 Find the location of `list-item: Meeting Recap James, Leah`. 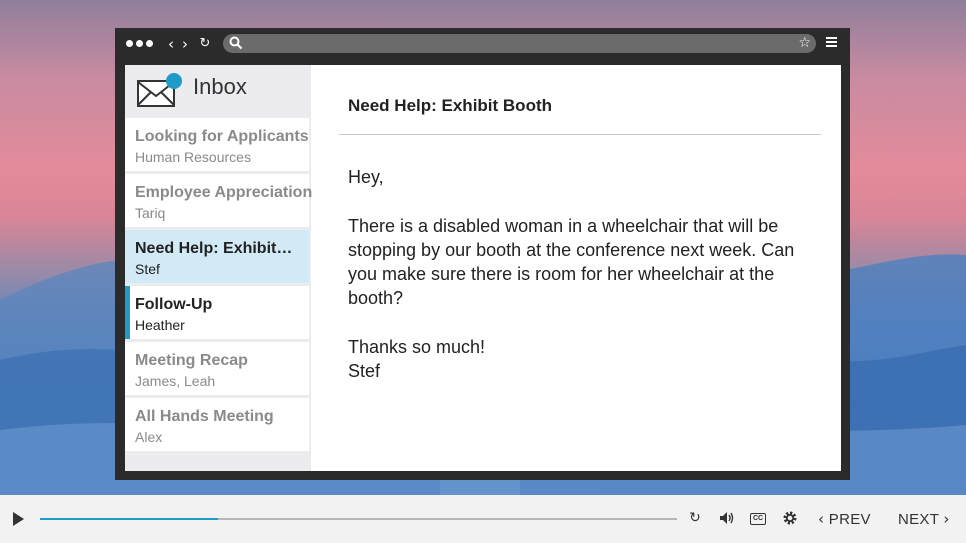

list-item: Meeting Recap James, Leah is located at coordinates (217, 368).